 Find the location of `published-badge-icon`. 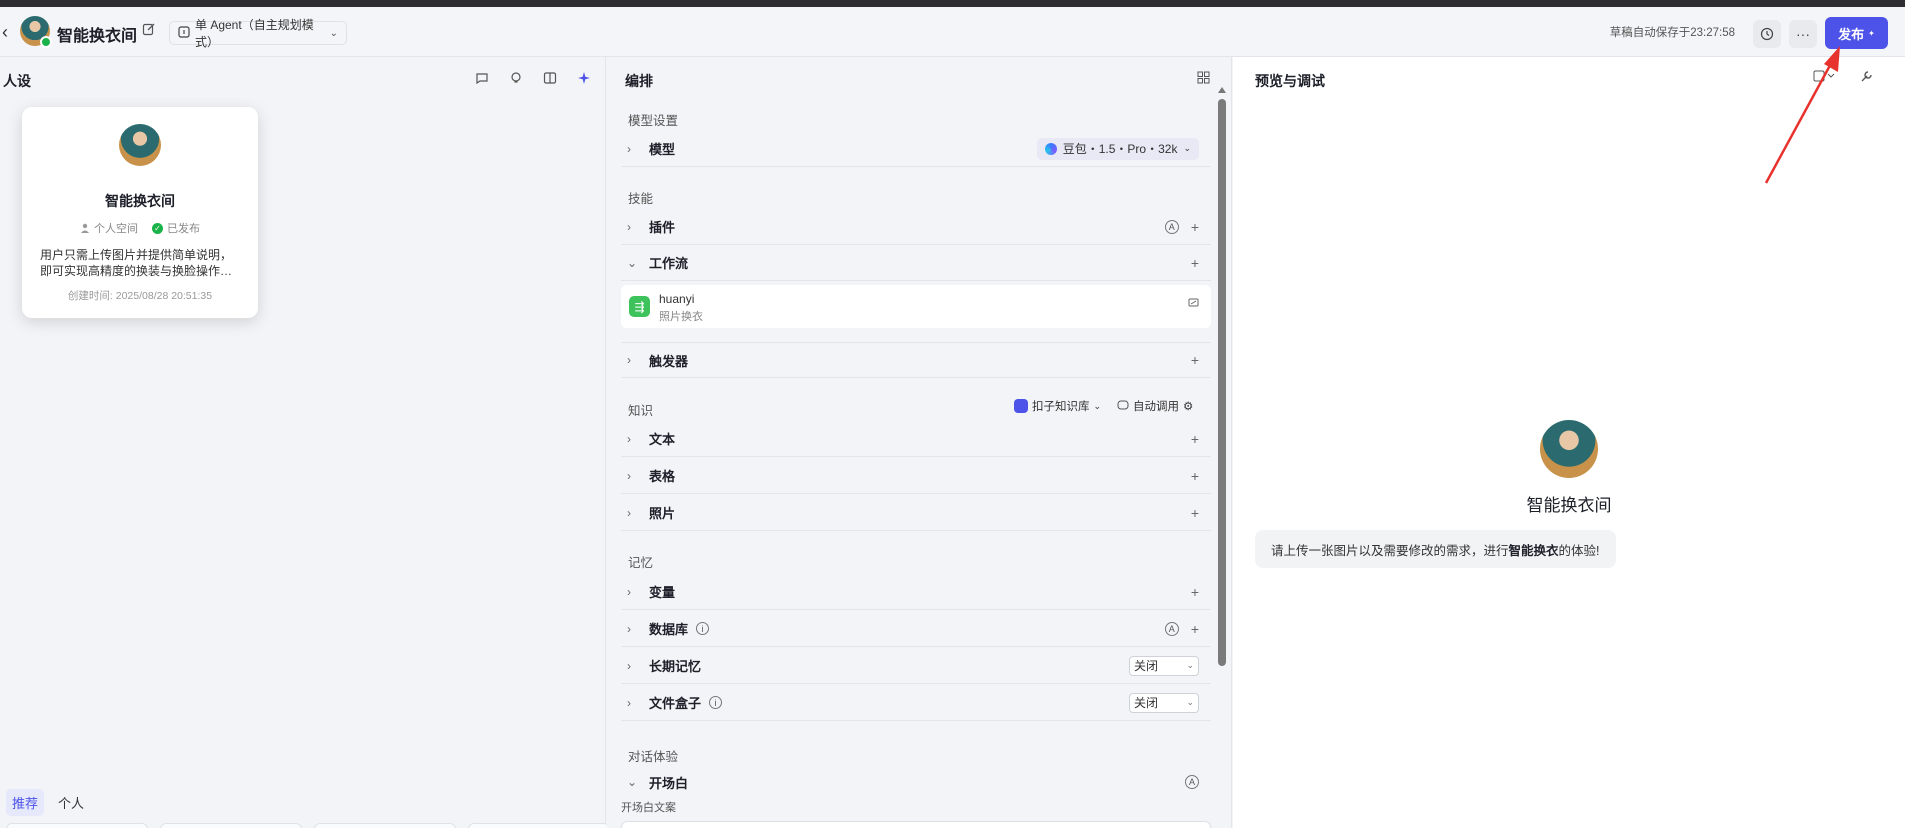

published-badge-icon is located at coordinates (46, 42).